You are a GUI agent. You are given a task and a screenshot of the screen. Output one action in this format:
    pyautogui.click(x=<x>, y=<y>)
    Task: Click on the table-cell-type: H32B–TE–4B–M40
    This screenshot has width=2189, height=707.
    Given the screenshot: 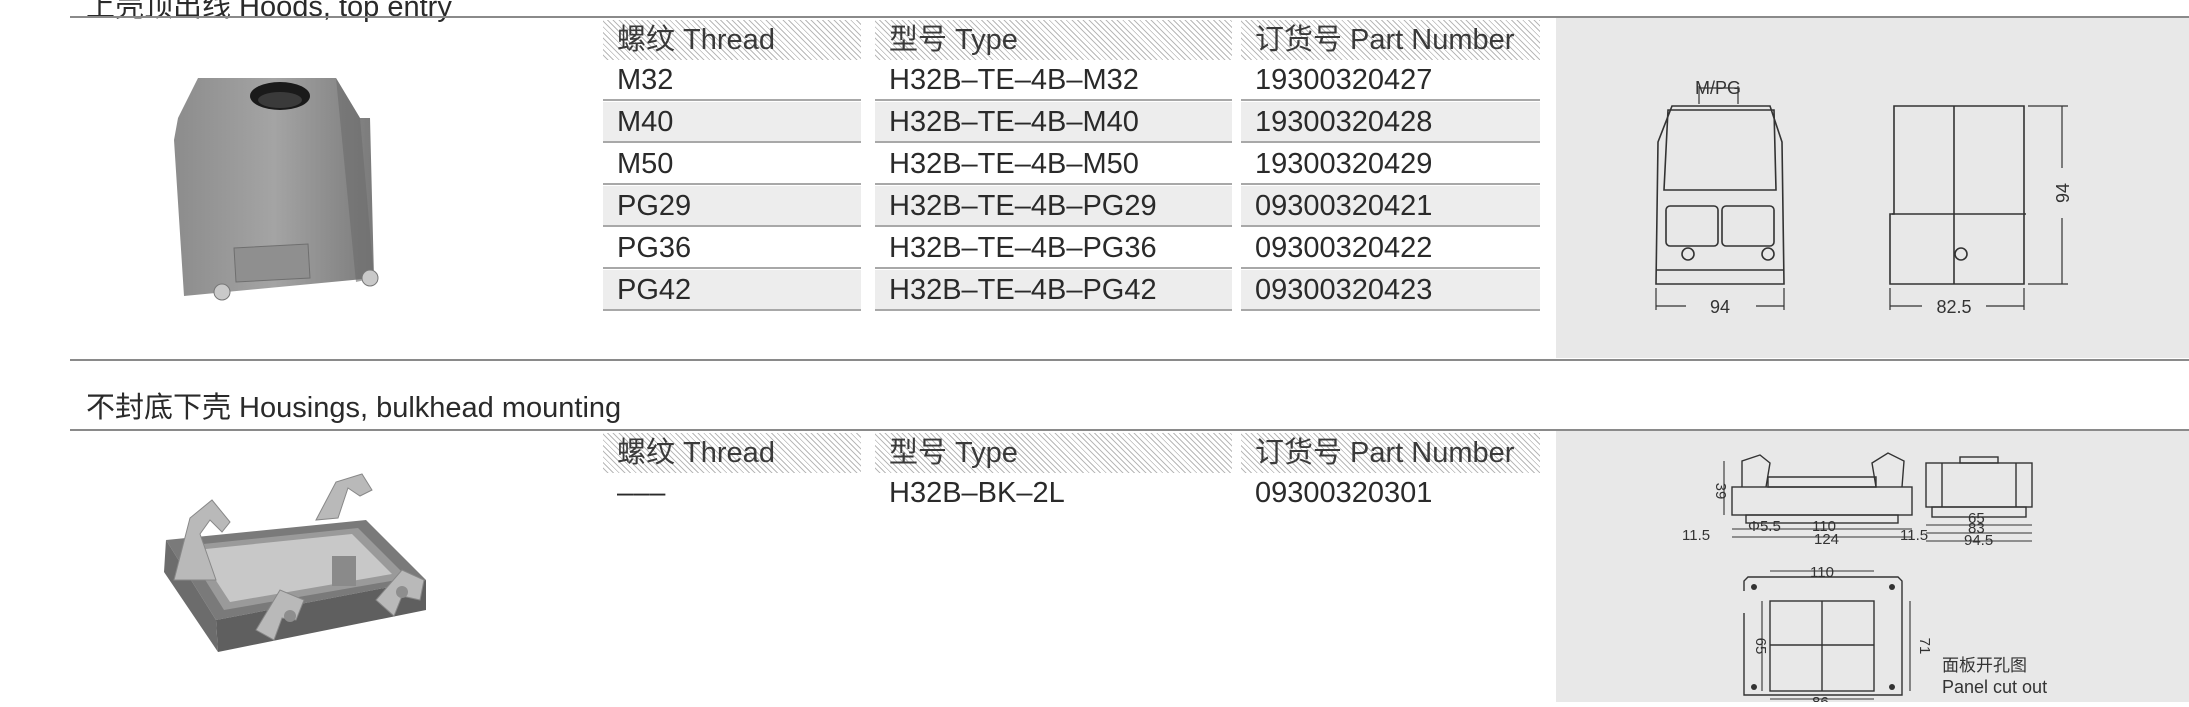 What is the action you would take?
    pyautogui.click(x=1053, y=122)
    